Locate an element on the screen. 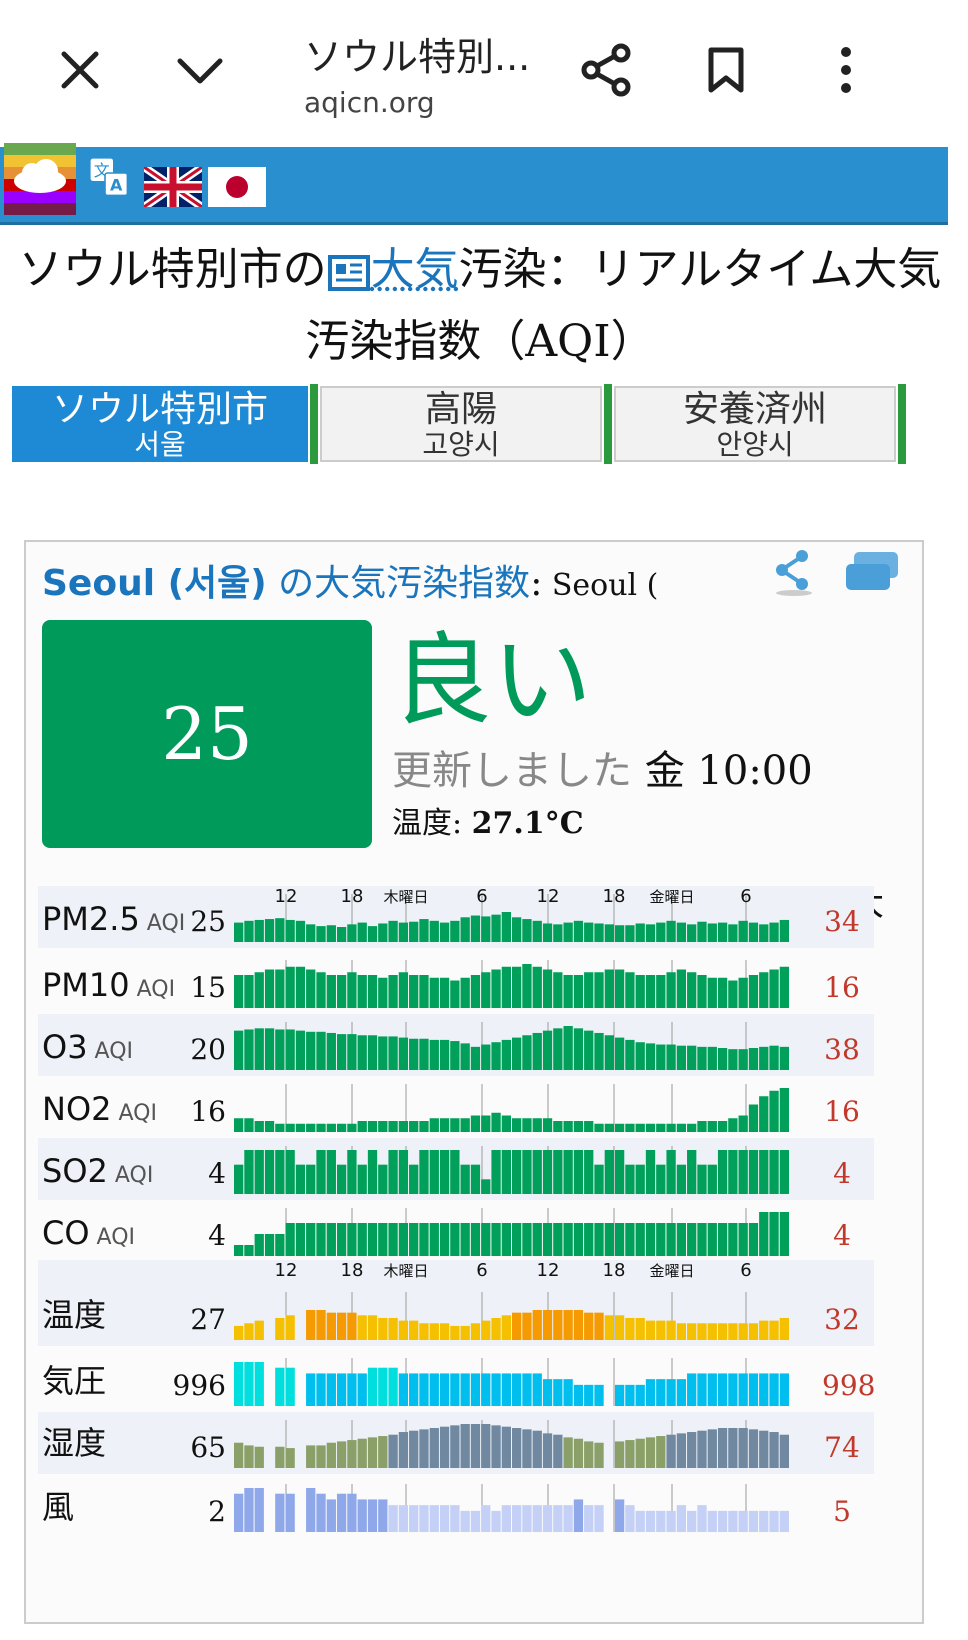 This screenshot has height=1640, width=968. title-link: 大気 is located at coordinates (415, 269).